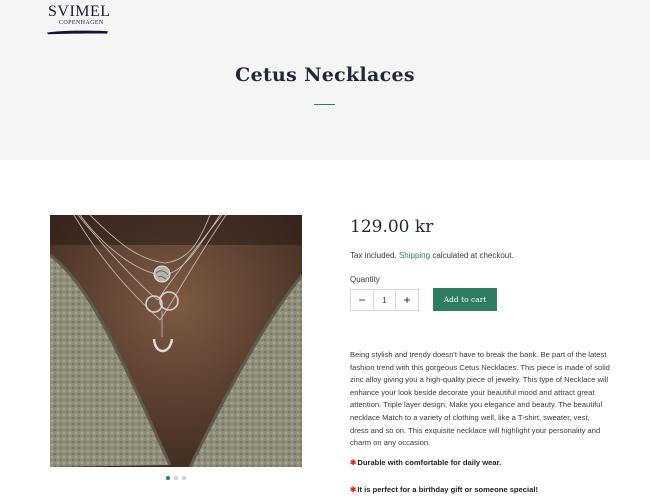 Image resolution: width=650 pixels, height=500 pixels. Describe the element at coordinates (373, 255) in the screenshot. I see `tax-prefix: Tax included.` at that location.